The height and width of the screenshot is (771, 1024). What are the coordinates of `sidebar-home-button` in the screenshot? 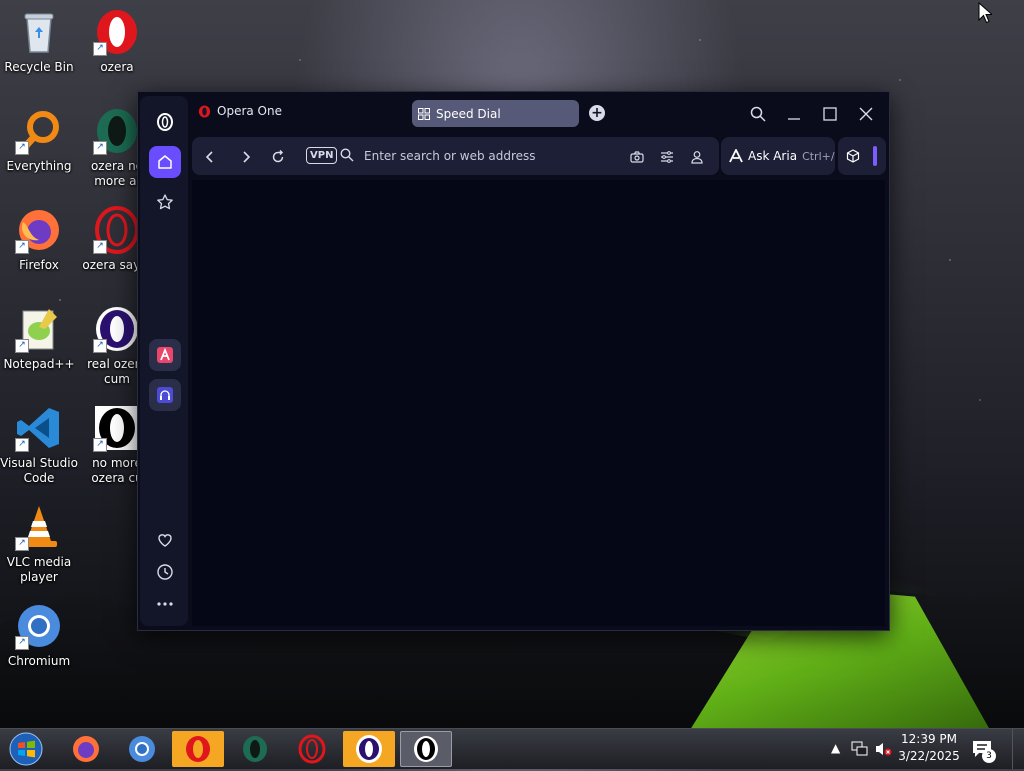 It's located at (165, 162).